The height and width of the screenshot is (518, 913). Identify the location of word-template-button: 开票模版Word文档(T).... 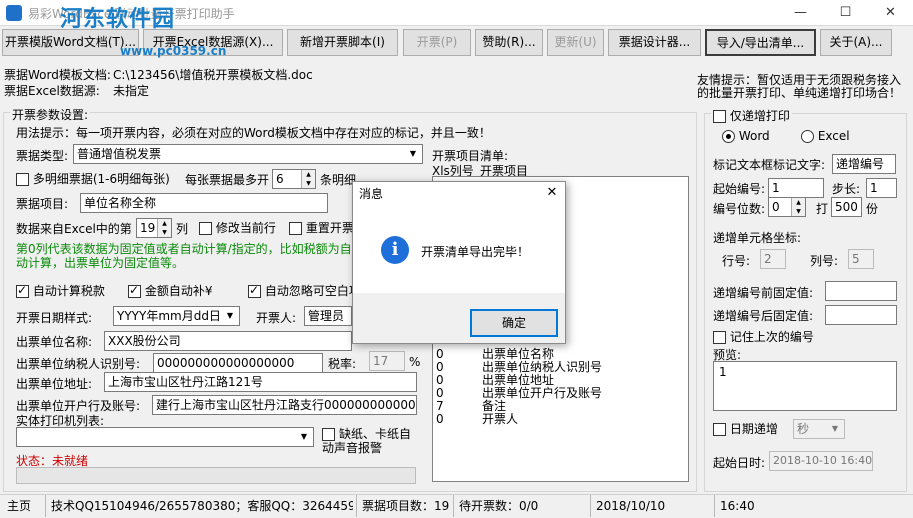
(70, 42).